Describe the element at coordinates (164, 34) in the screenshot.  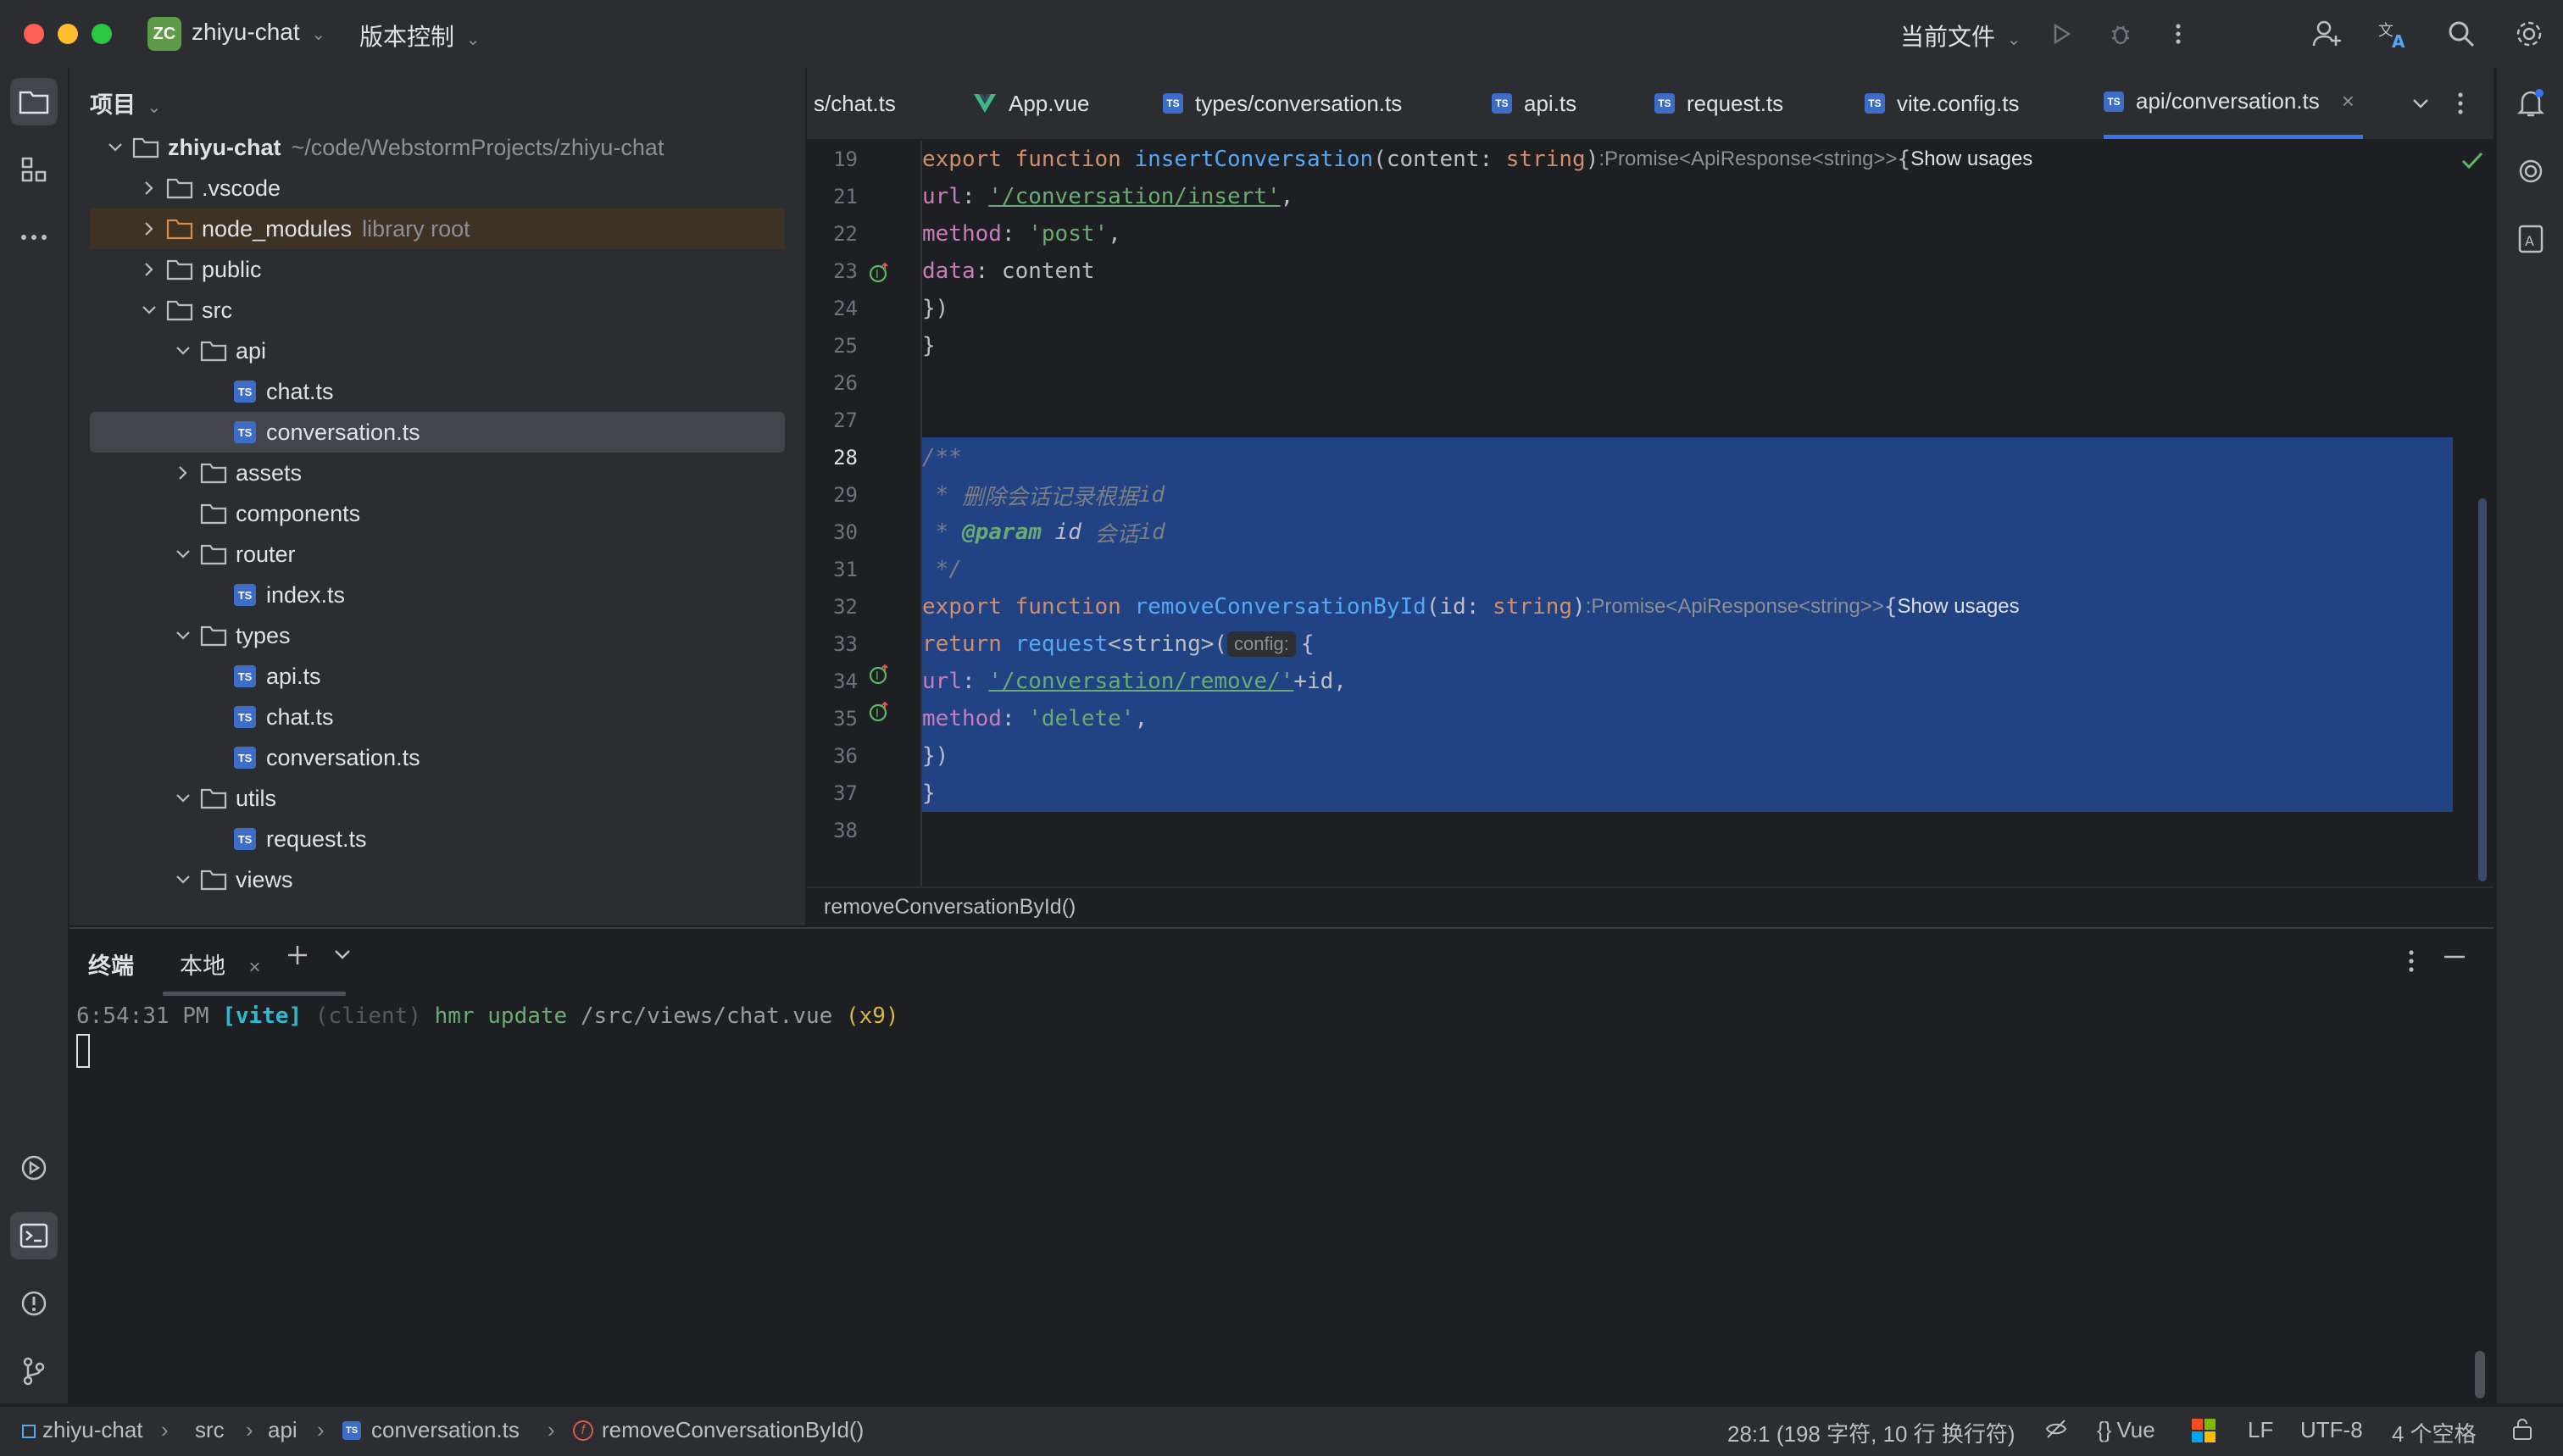
I see `project-badge: ZC` at that location.